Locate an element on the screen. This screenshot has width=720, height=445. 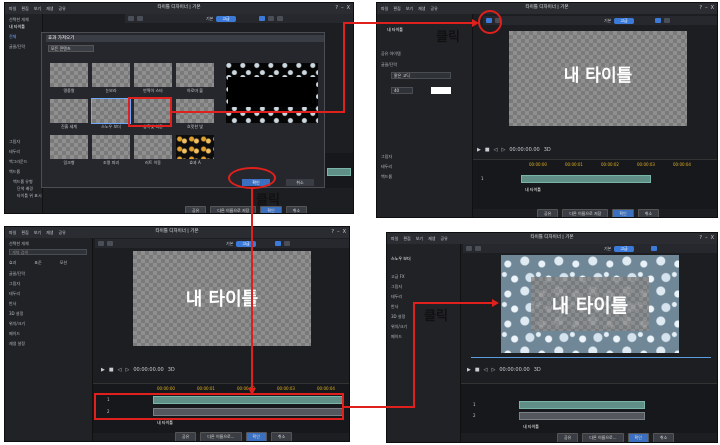
save-as-button: 다른 이름으로 저장 is located at coordinates (233, 209).